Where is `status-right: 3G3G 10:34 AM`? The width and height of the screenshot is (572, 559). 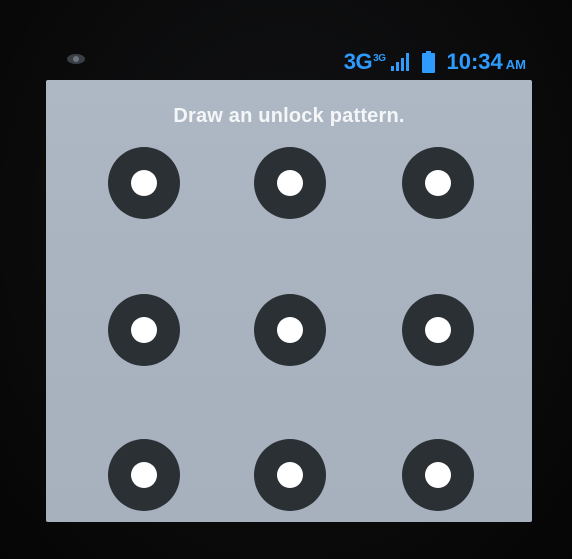 status-right: 3G3G 10:34 AM is located at coordinates (435, 62).